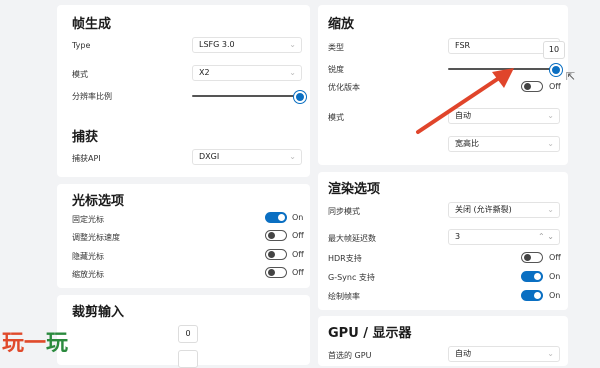  Describe the element at coordinates (336, 69) in the screenshot. I see `sharpness-label: 锐度` at that location.